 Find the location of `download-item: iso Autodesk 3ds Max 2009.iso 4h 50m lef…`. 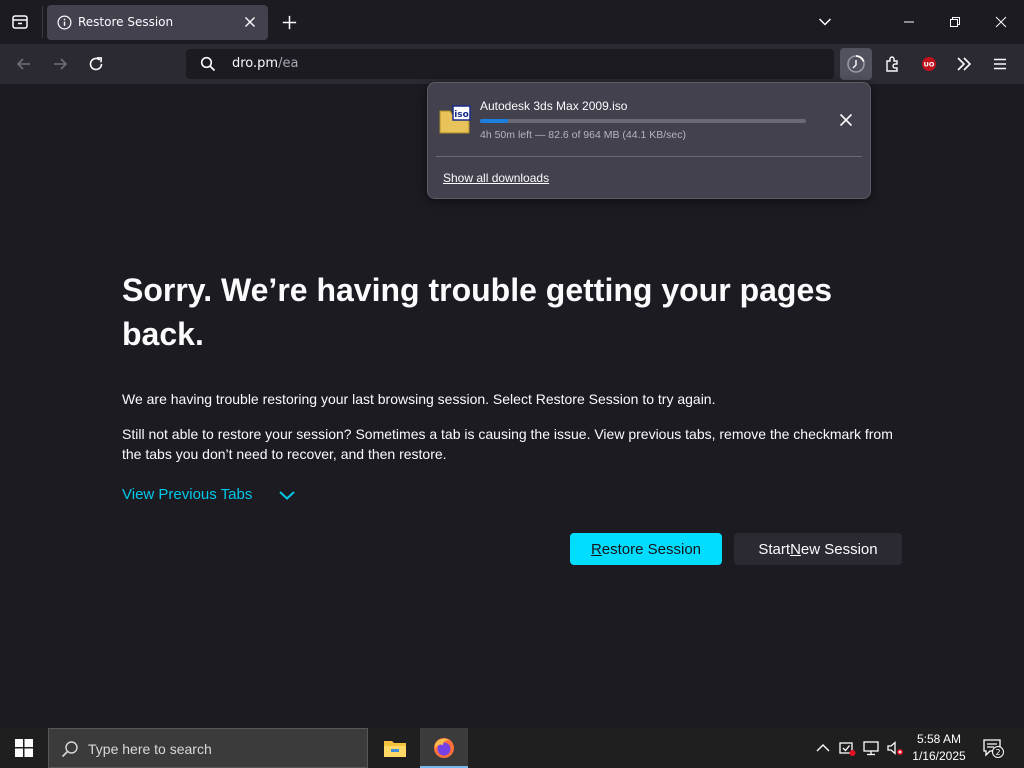

download-item: iso Autodesk 3ds Max 2009.iso 4h 50m lef… is located at coordinates (649, 120).